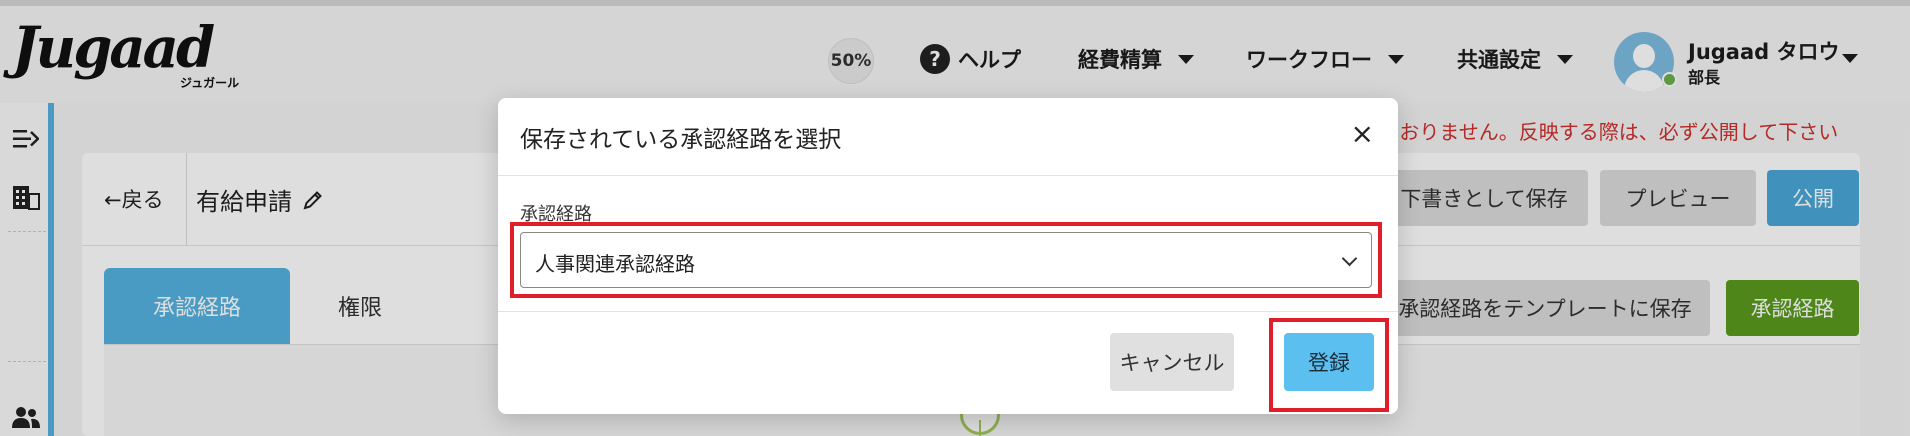  What do you see at coordinates (1172, 362) in the screenshot?
I see `cancel-button: キャンセル` at bounding box center [1172, 362].